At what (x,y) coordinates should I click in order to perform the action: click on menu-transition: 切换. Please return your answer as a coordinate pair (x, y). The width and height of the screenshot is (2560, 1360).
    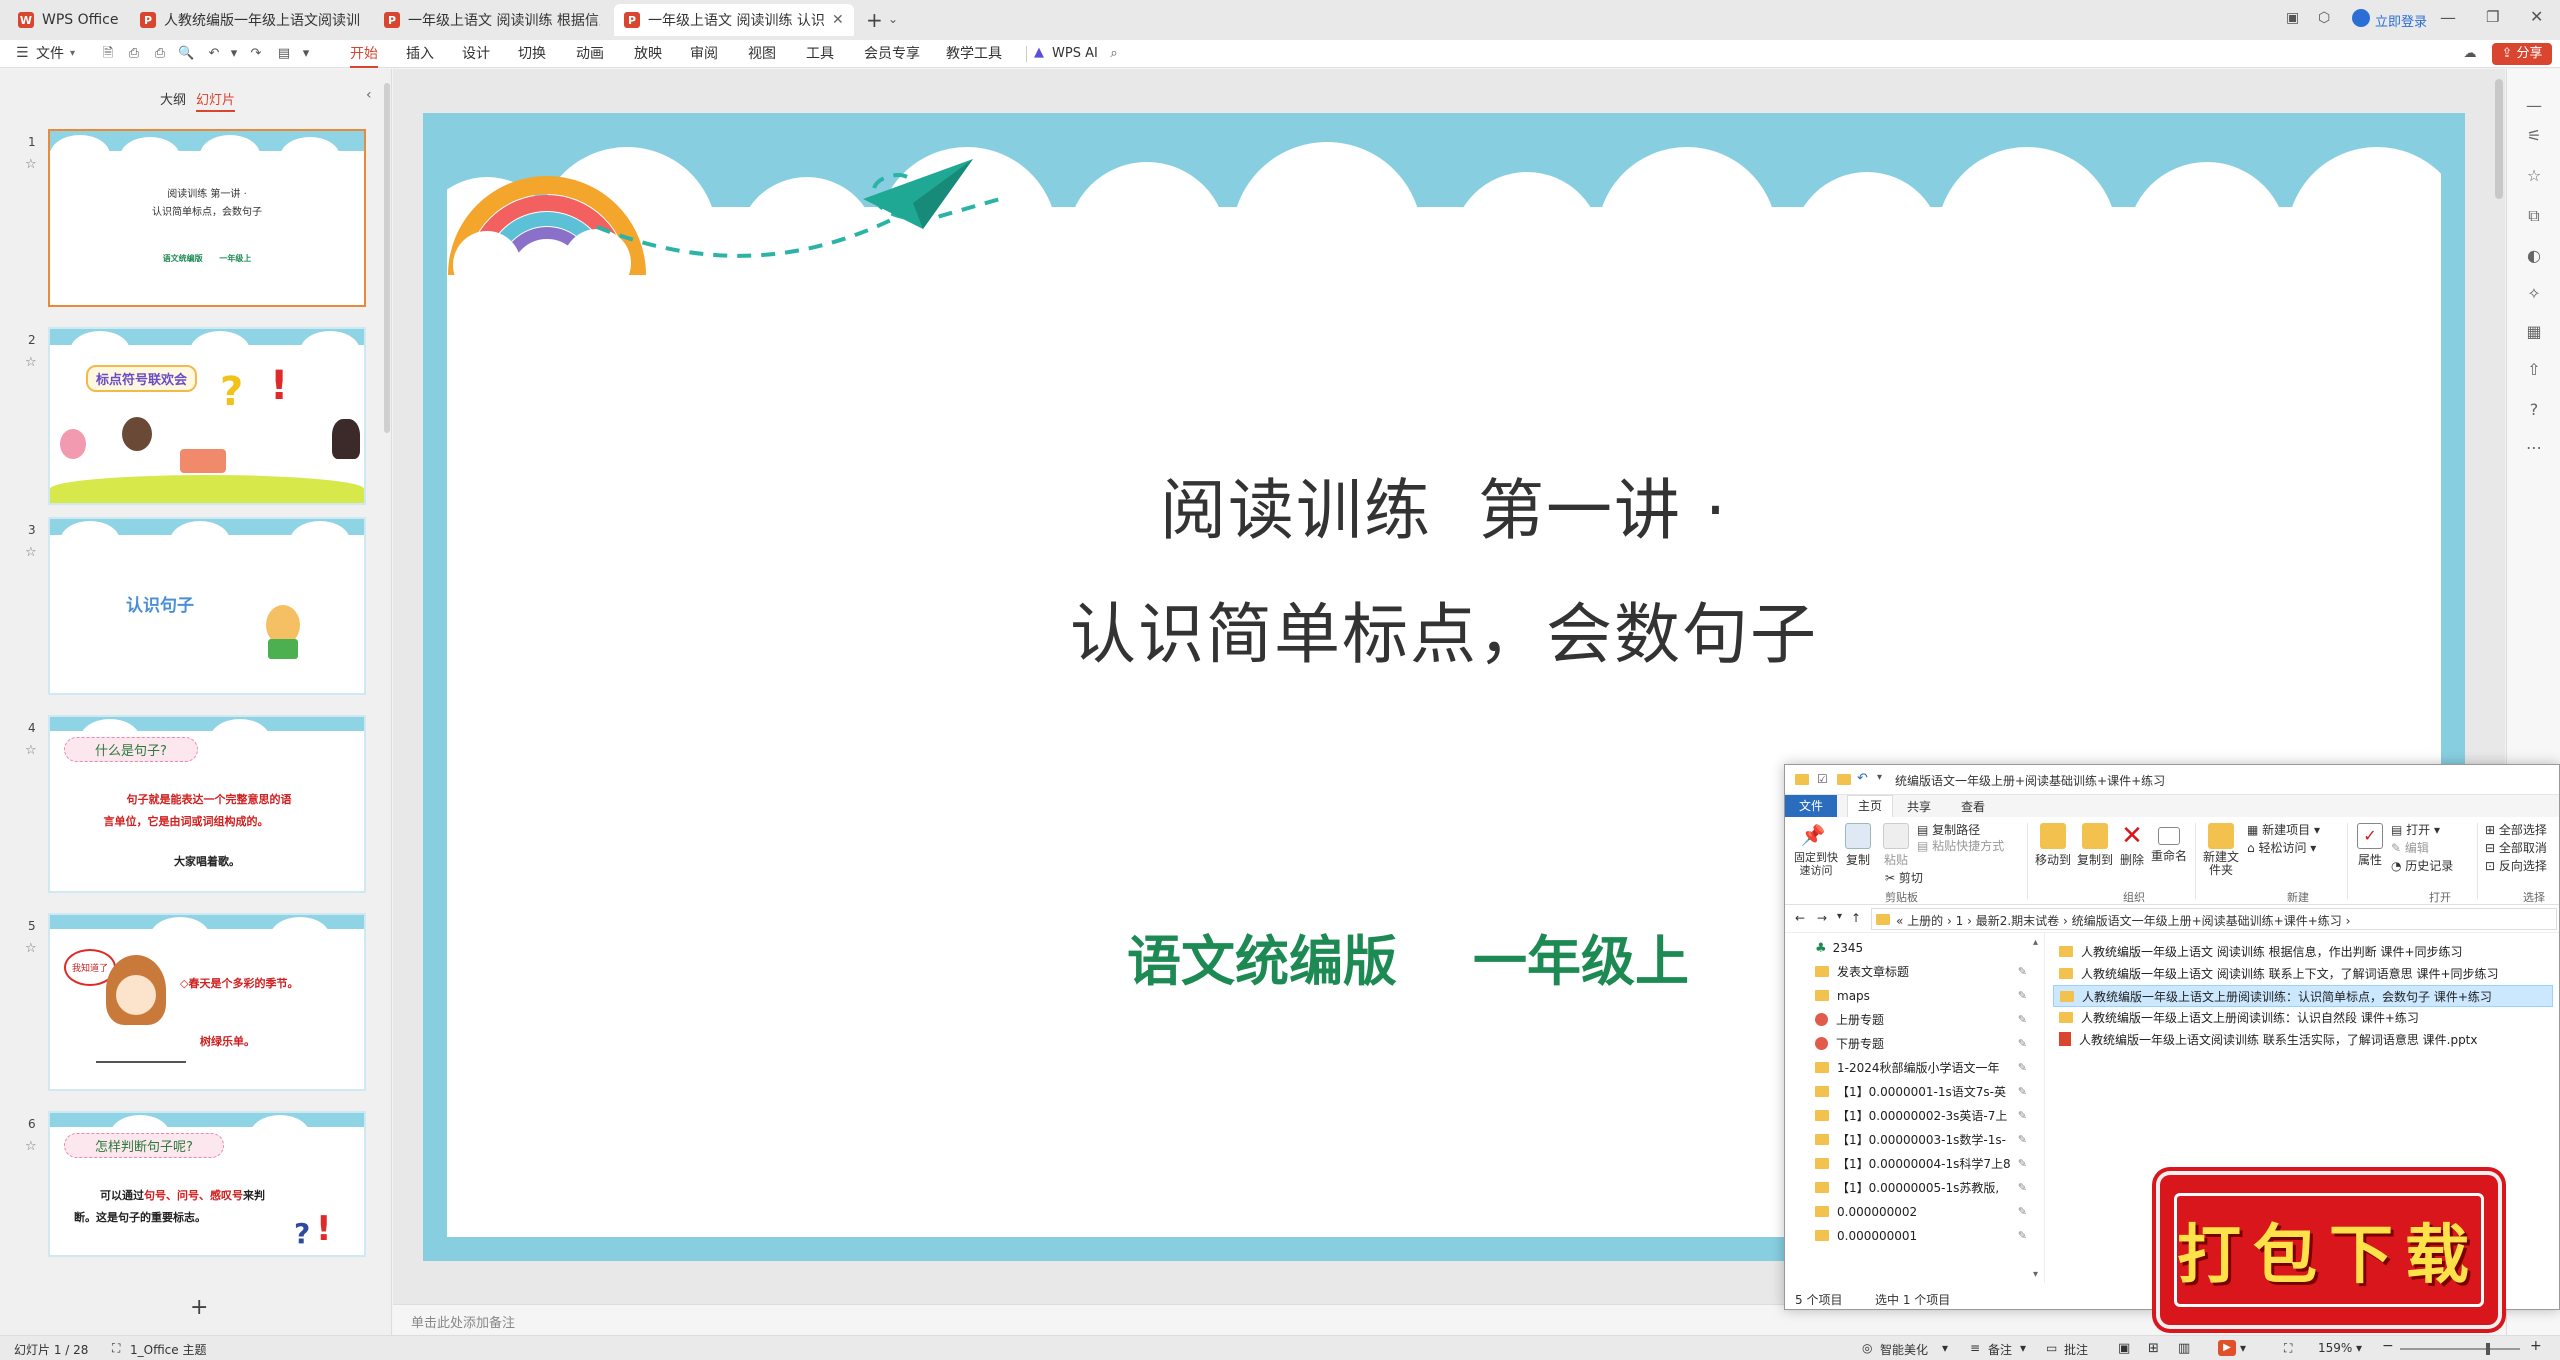
    Looking at the image, I should click on (532, 54).